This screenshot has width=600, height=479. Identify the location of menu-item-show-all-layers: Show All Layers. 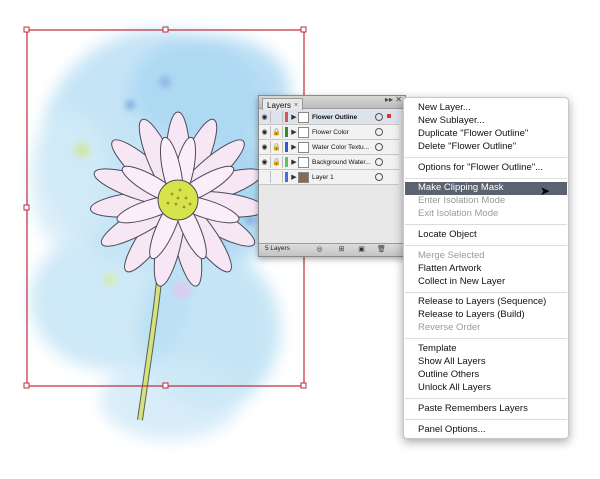
(452, 361).